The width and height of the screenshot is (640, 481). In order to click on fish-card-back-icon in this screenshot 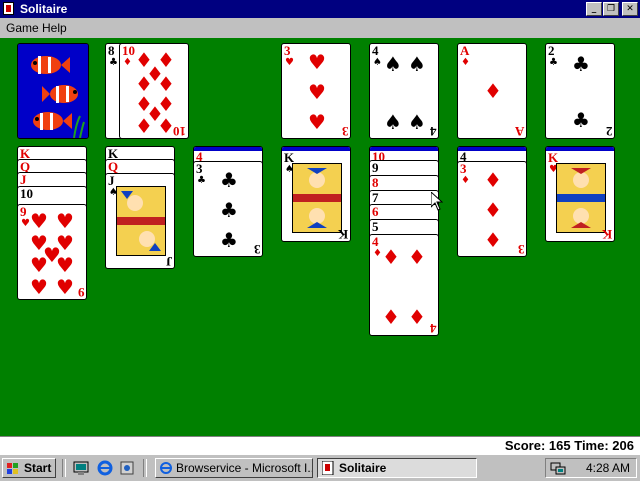, I will do `click(53, 91)`.